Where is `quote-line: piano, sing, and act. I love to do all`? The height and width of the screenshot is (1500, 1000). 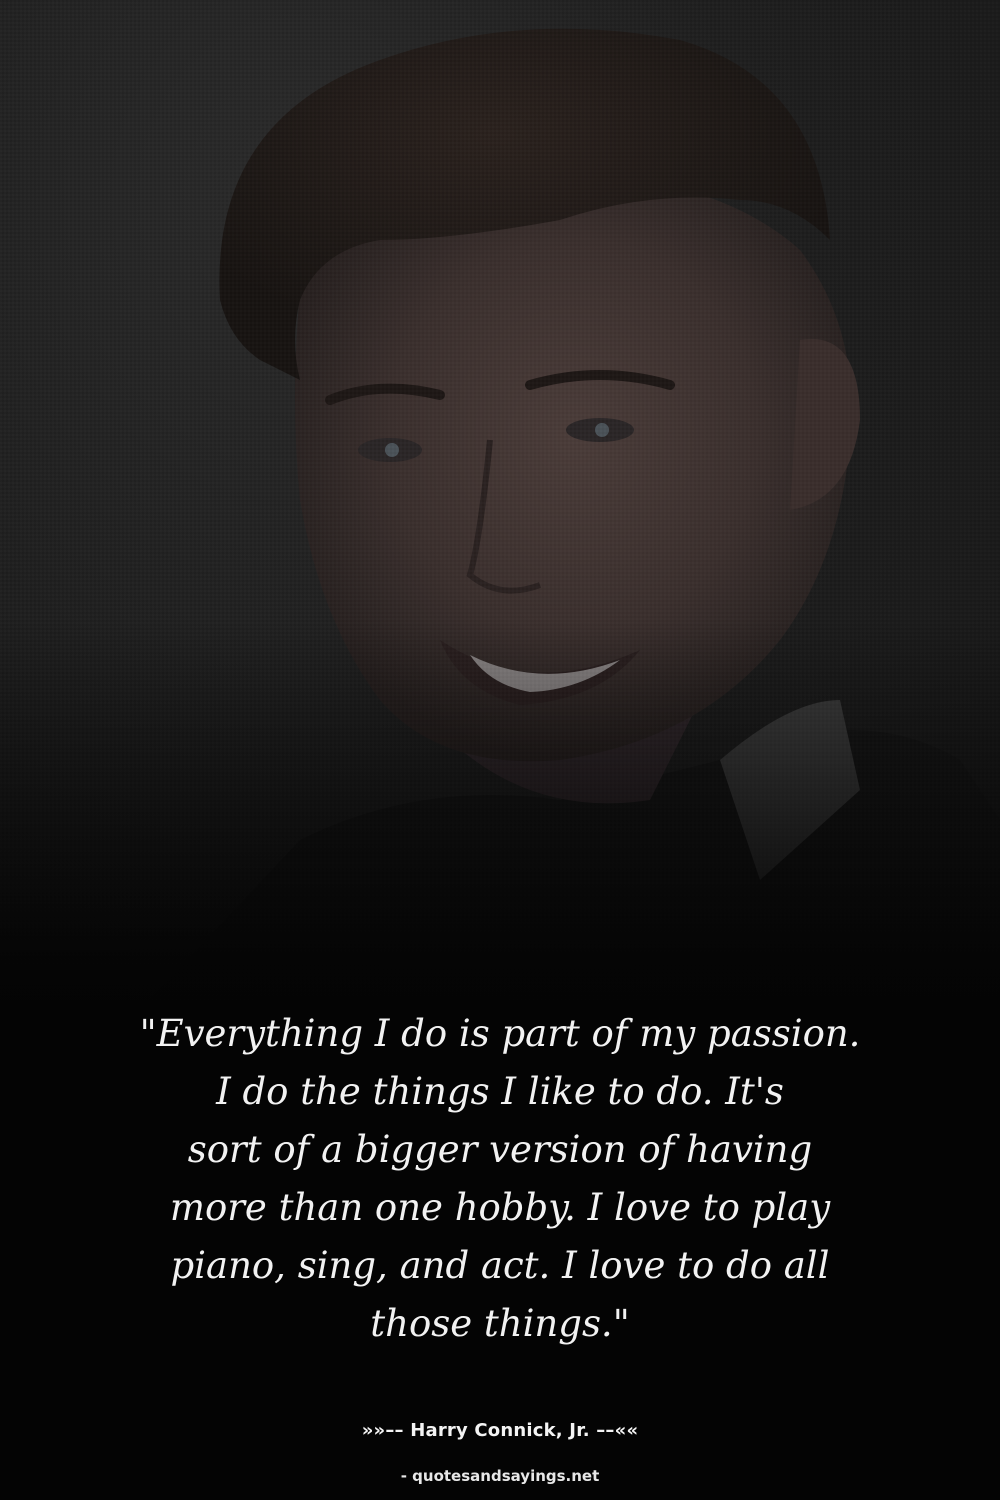 quote-line: piano, sing, and act. I love to do all is located at coordinates (500, 1265).